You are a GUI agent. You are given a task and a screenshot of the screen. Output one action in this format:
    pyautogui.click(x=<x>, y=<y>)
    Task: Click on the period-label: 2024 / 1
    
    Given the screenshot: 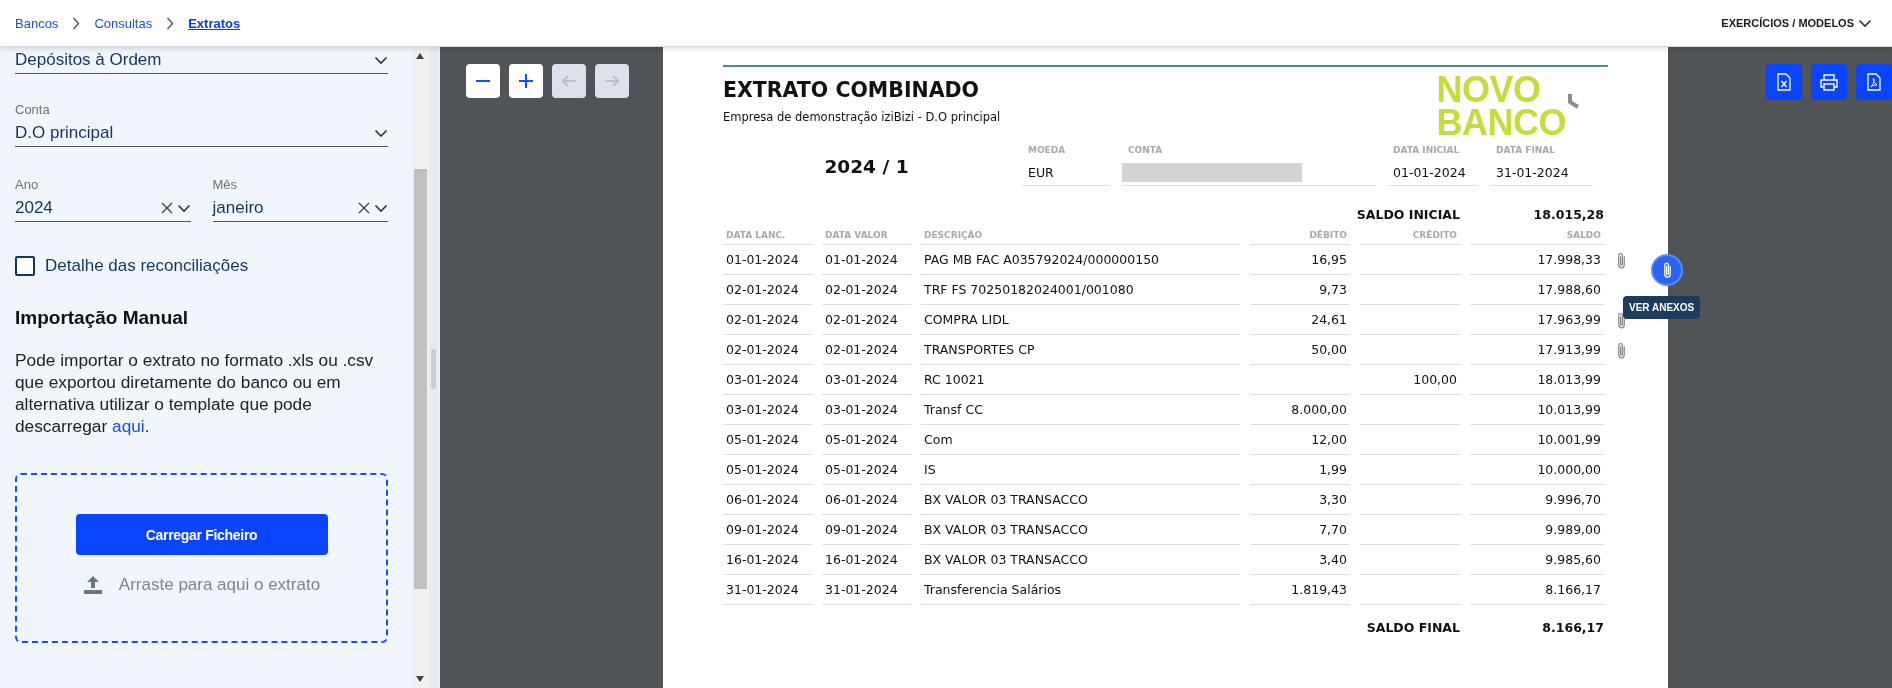 What is the action you would take?
    pyautogui.click(x=866, y=167)
    